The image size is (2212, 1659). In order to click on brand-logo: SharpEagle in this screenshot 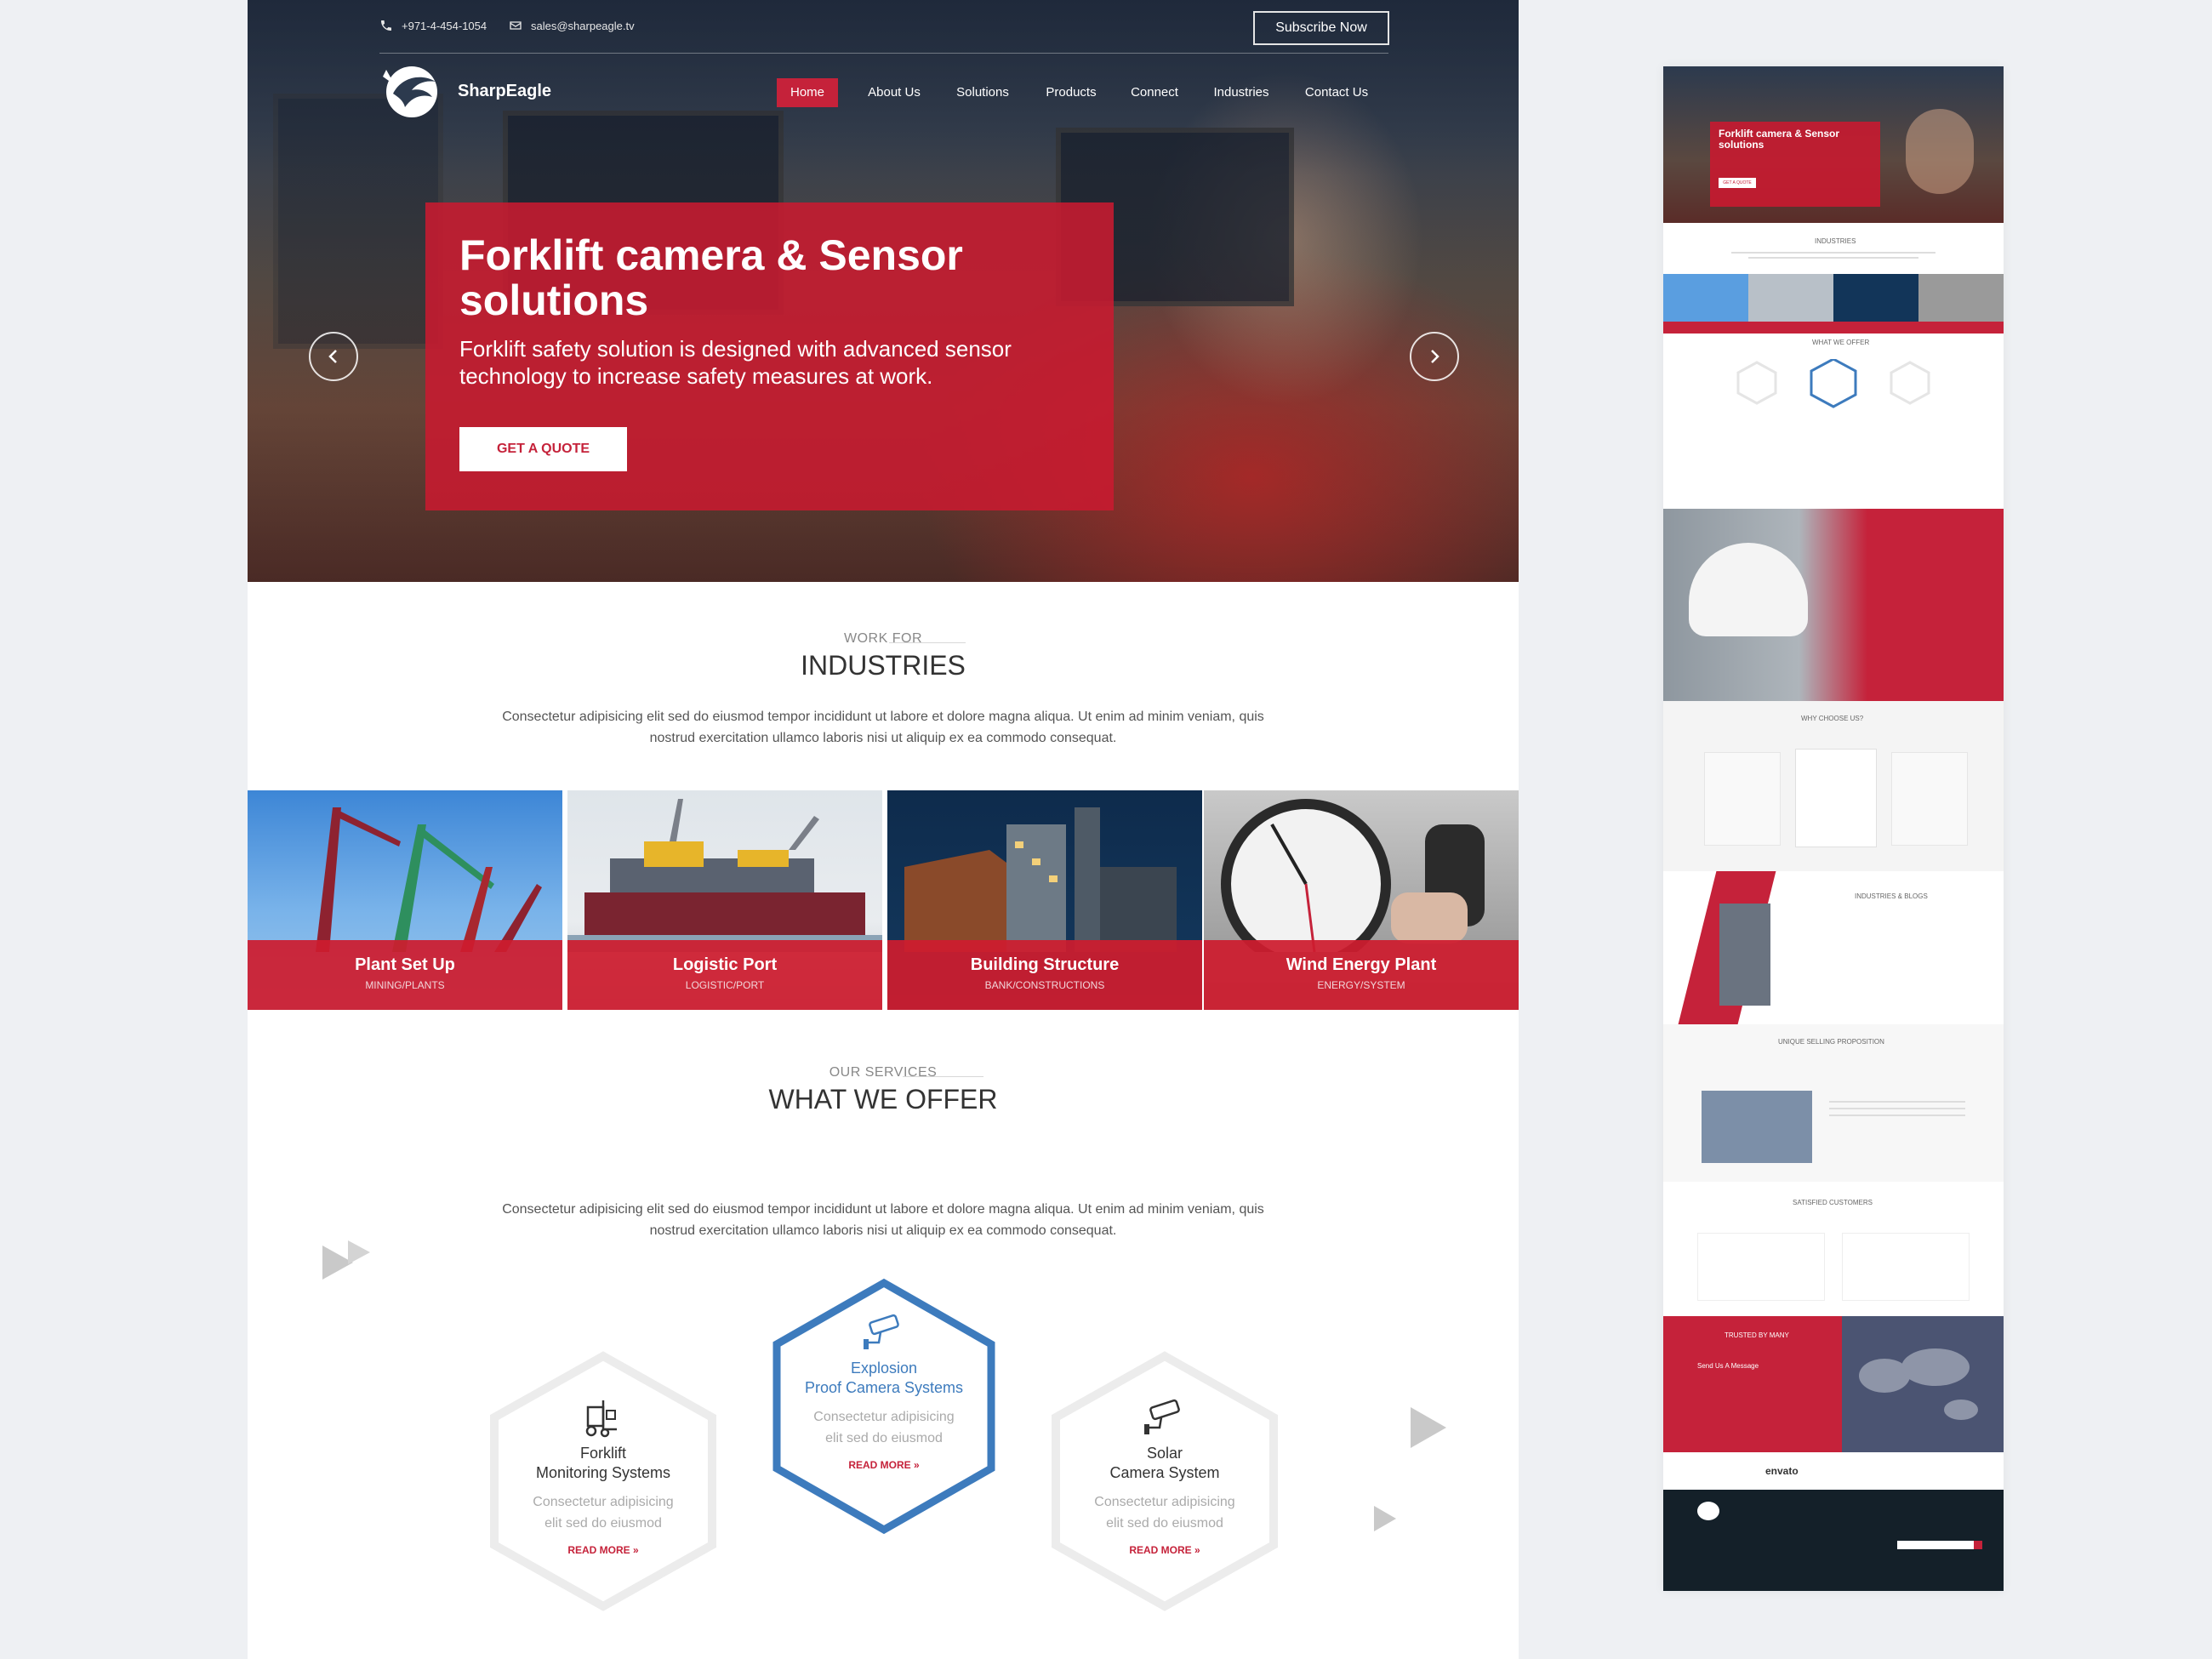, I will do `click(465, 91)`.